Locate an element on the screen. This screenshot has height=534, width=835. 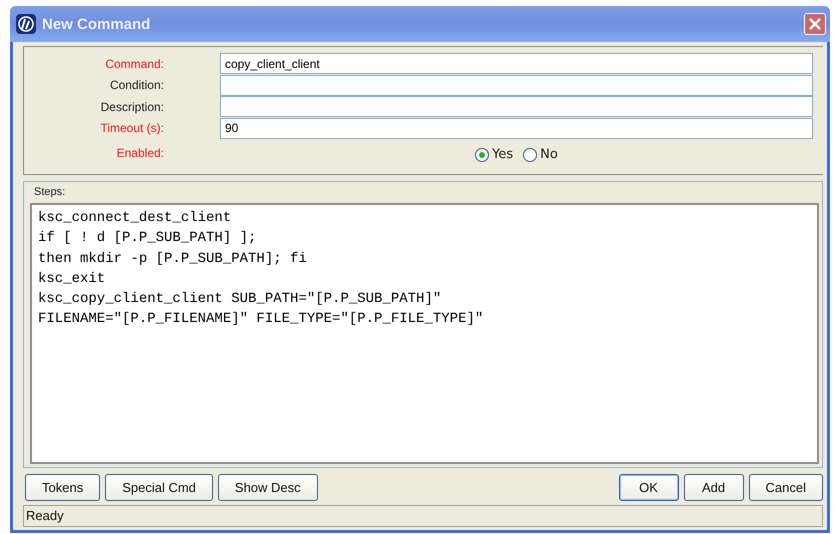
close-icon is located at coordinates (815, 24).